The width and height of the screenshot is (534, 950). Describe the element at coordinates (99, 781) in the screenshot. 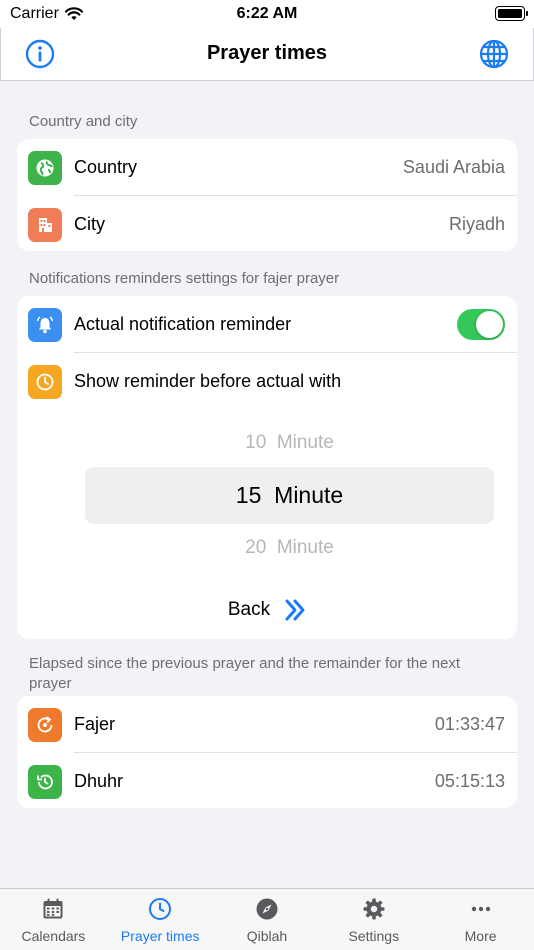

I see `dhuhr-label: Dhuhr` at that location.